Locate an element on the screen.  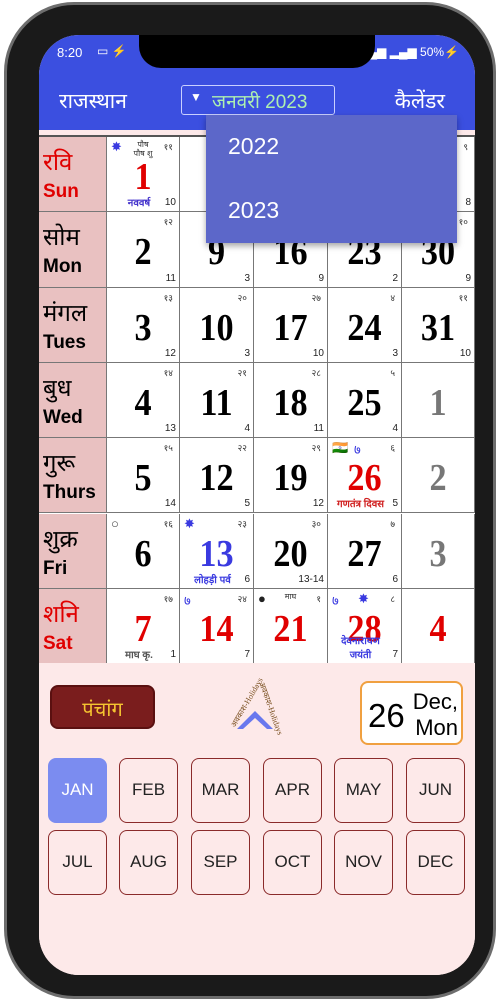
festival-label: लोहड़ी पर्व is located at coordinates (212, 580).